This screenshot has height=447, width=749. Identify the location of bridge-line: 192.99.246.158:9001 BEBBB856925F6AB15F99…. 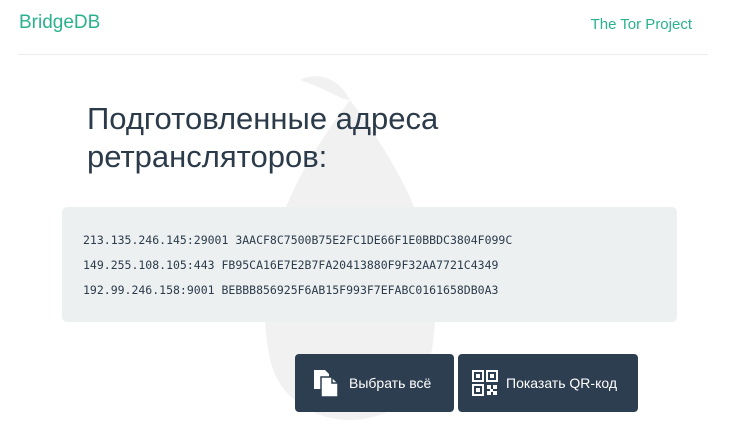
(291, 290).